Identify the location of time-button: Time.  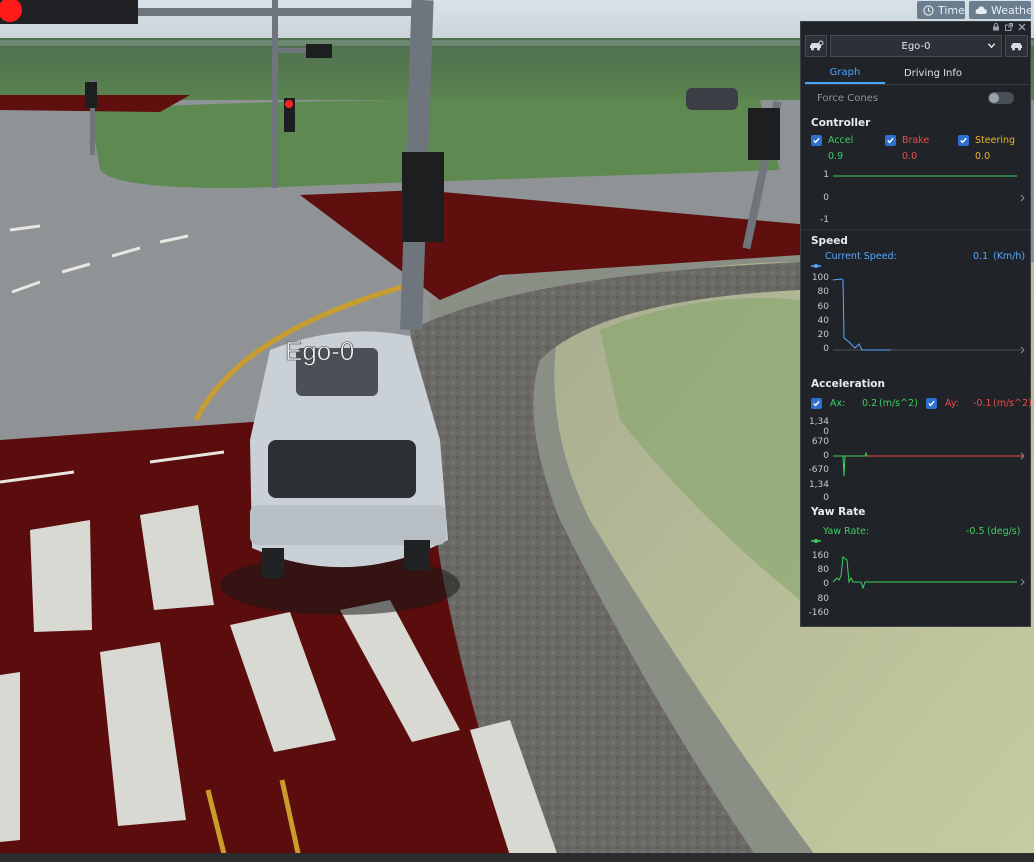
(941, 10).